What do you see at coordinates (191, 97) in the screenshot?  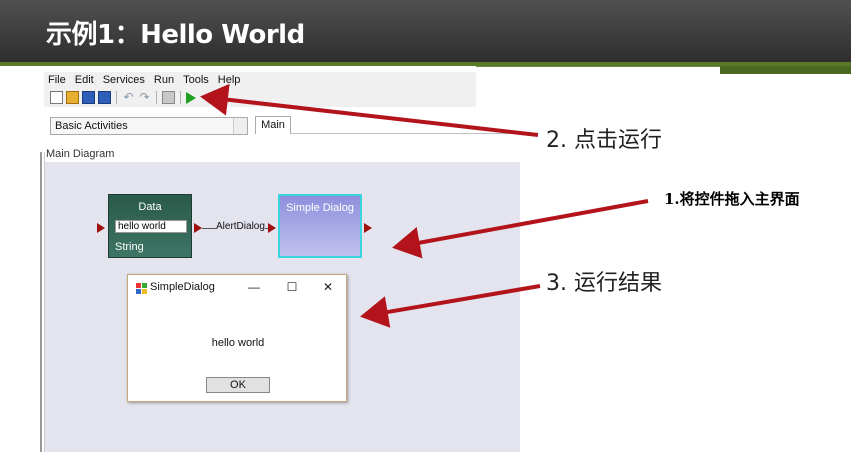 I see `run-icon` at bounding box center [191, 97].